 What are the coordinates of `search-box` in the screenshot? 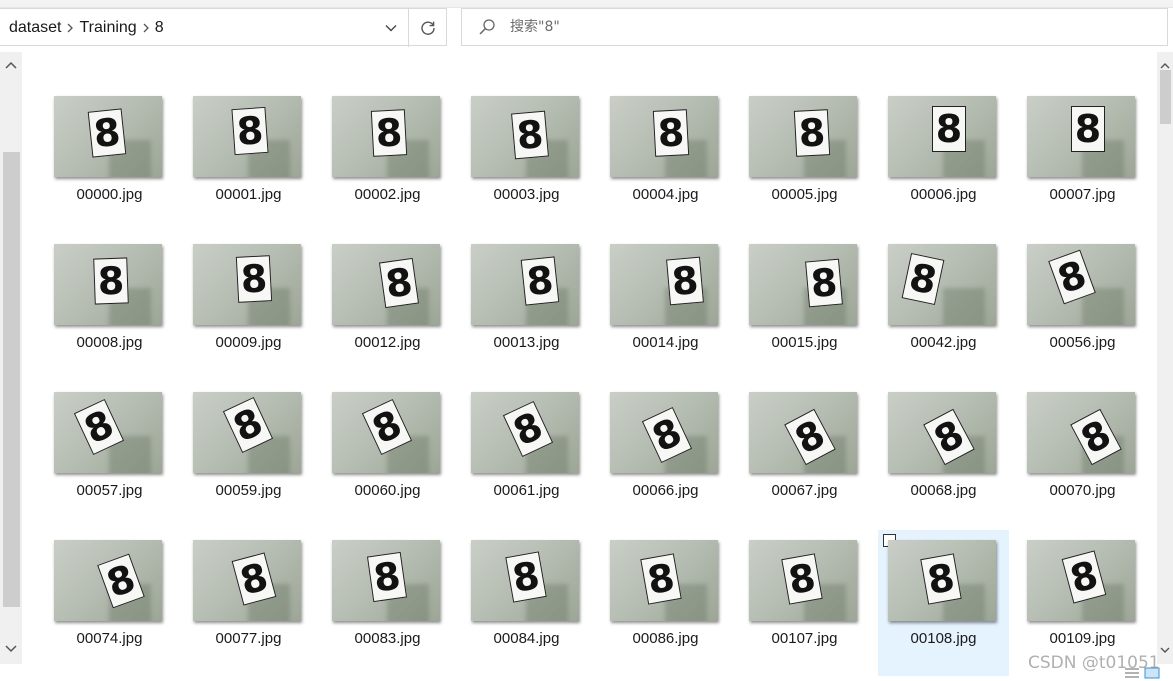 It's located at (814, 27).